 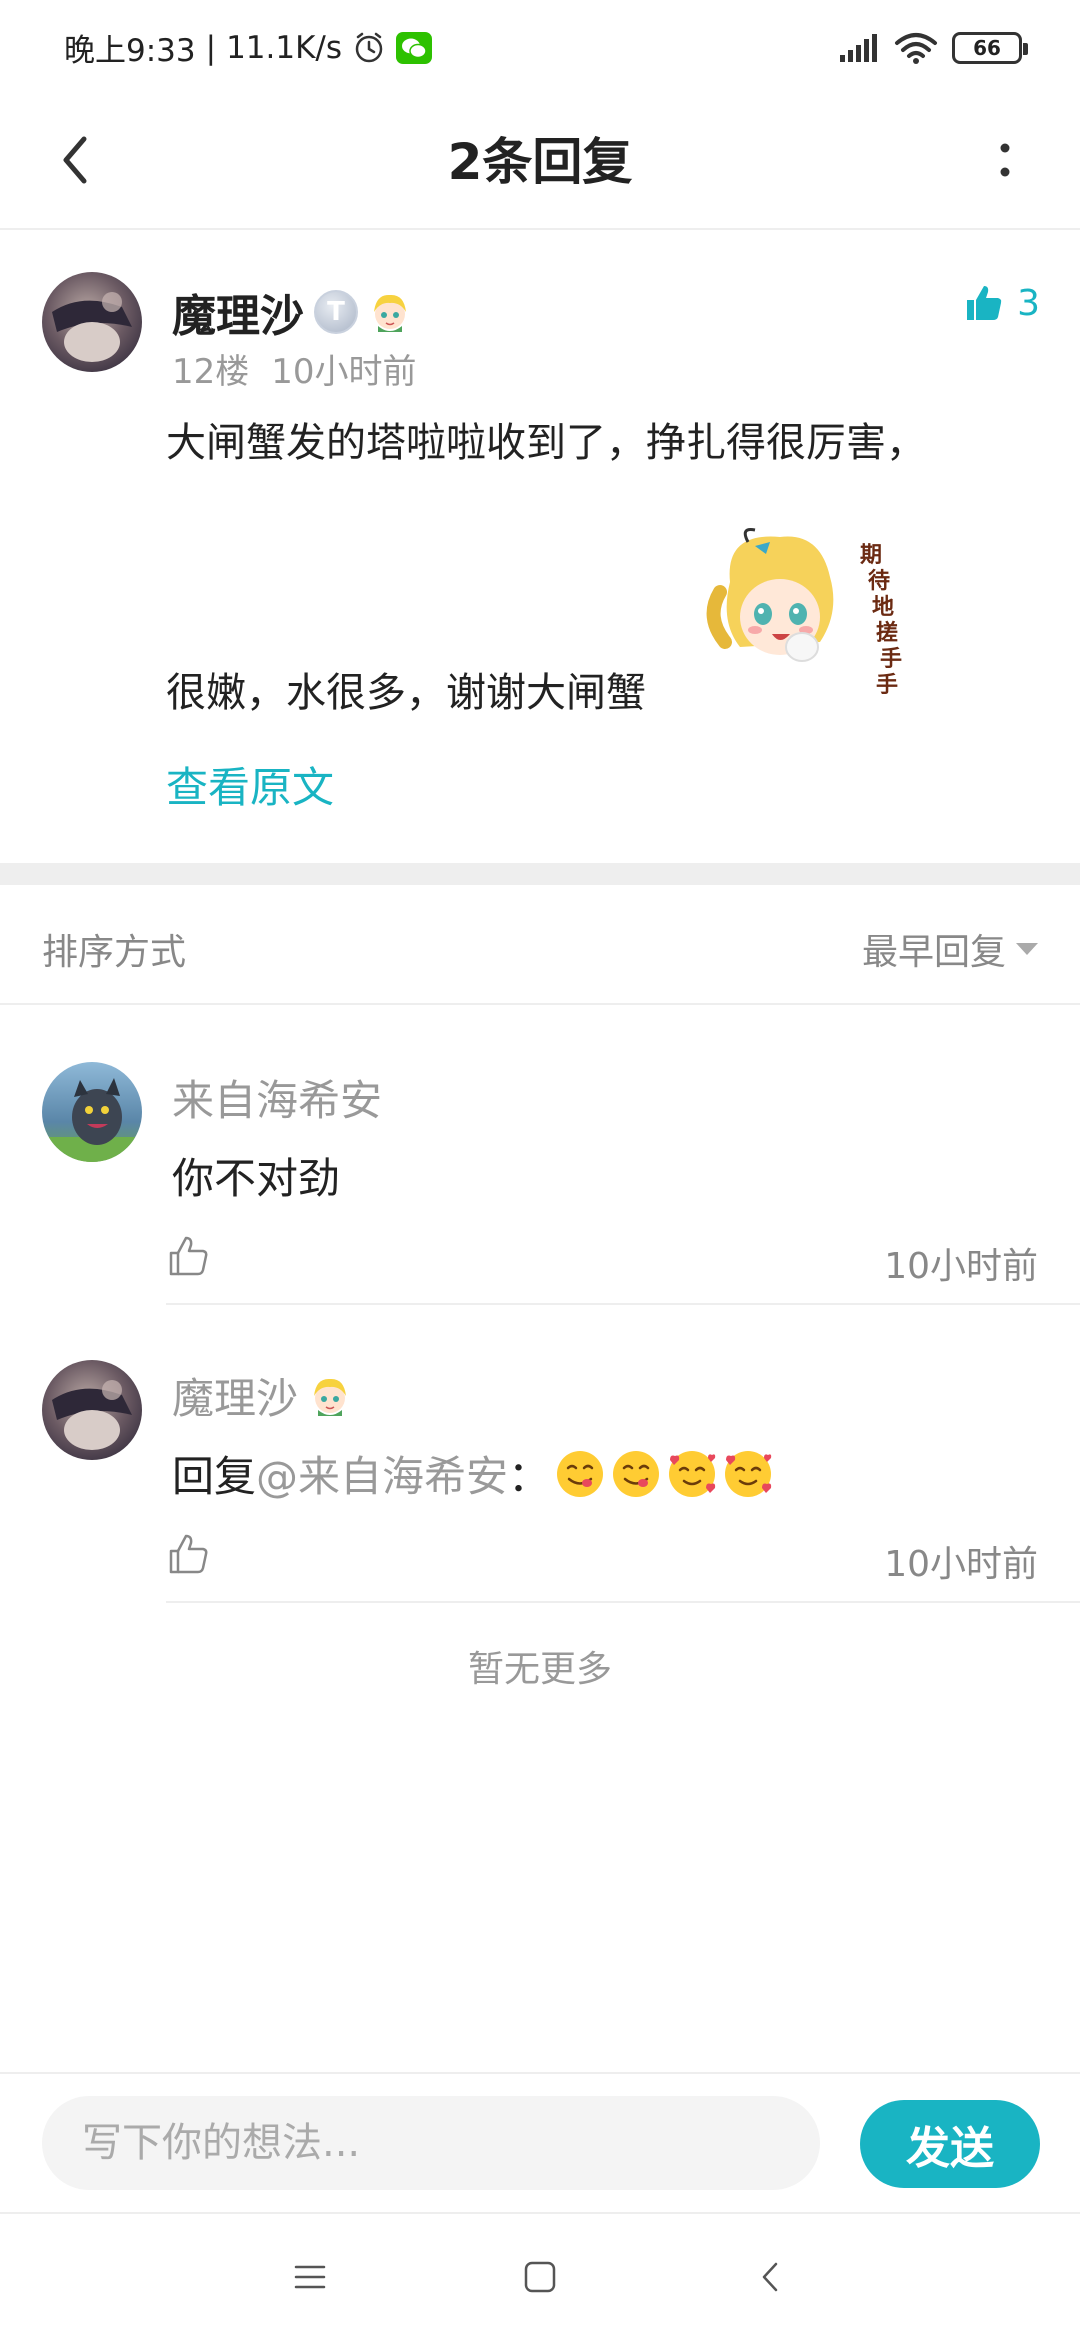 What do you see at coordinates (879, 581) in the screenshot?
I see `svg-text: 待` at bounding box center [879, 581].